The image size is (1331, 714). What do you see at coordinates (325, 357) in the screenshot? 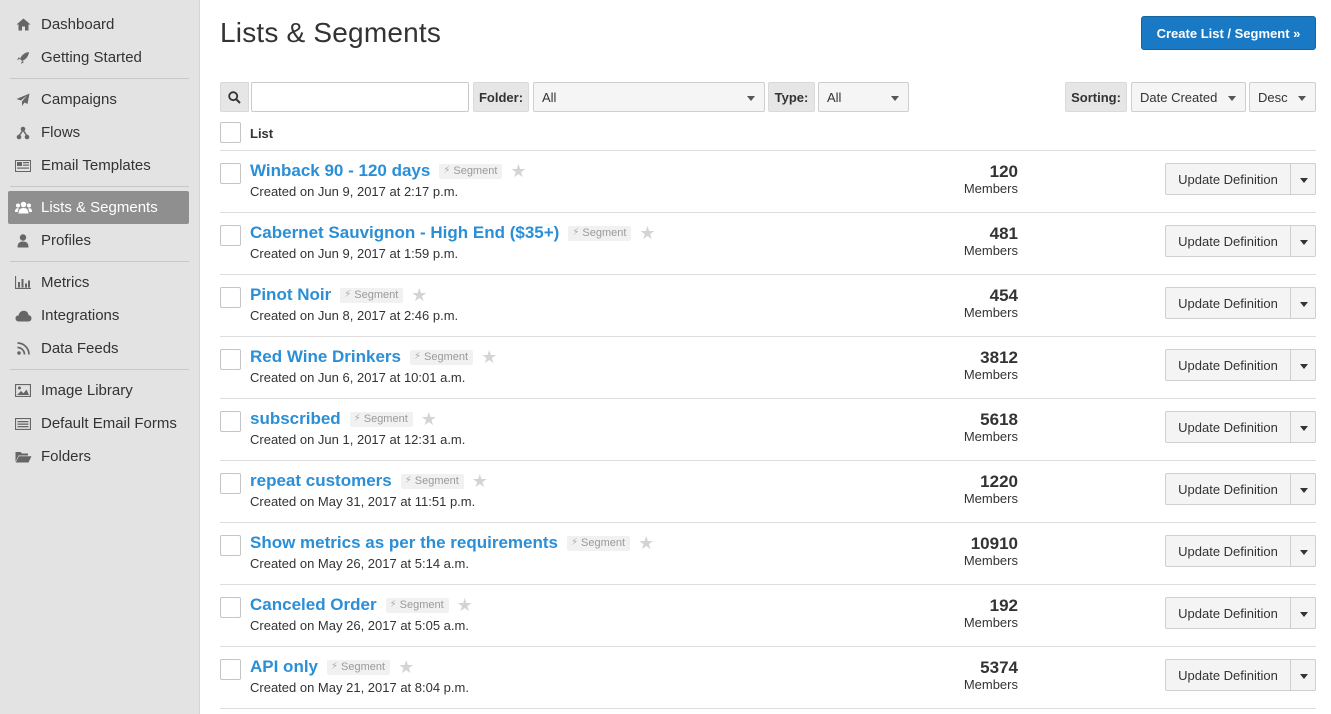
I see `list-name-link: Red Wine Drinkers` at bounding box center [325, 357].